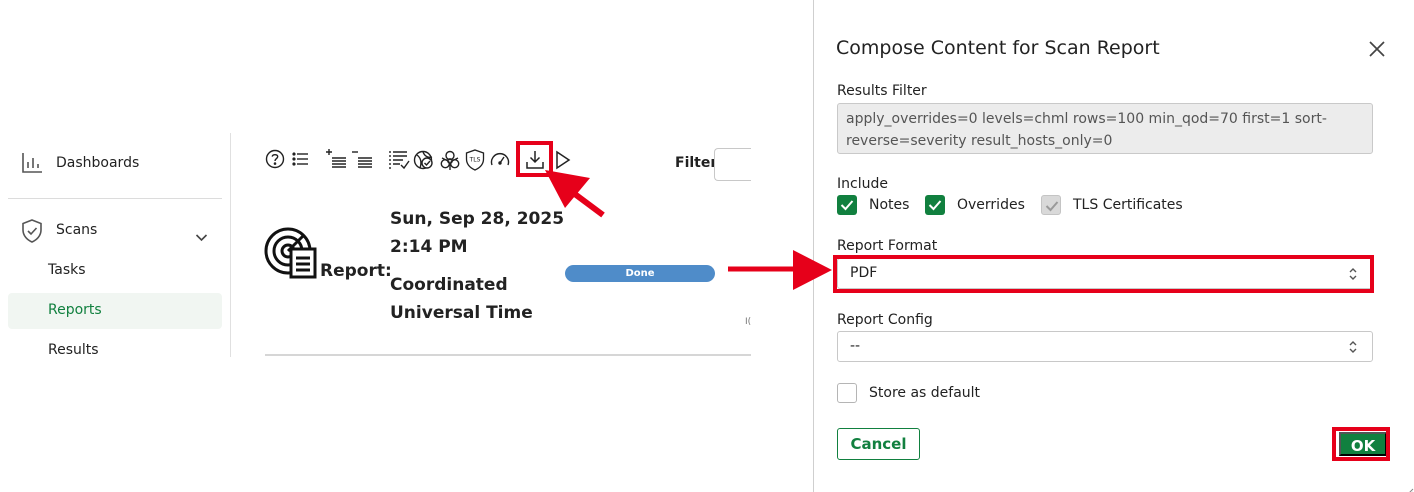  What do you see at coordinates (336, 160) in the screenshot?
I see `add-list-icon` at bounding box center [336, 160].